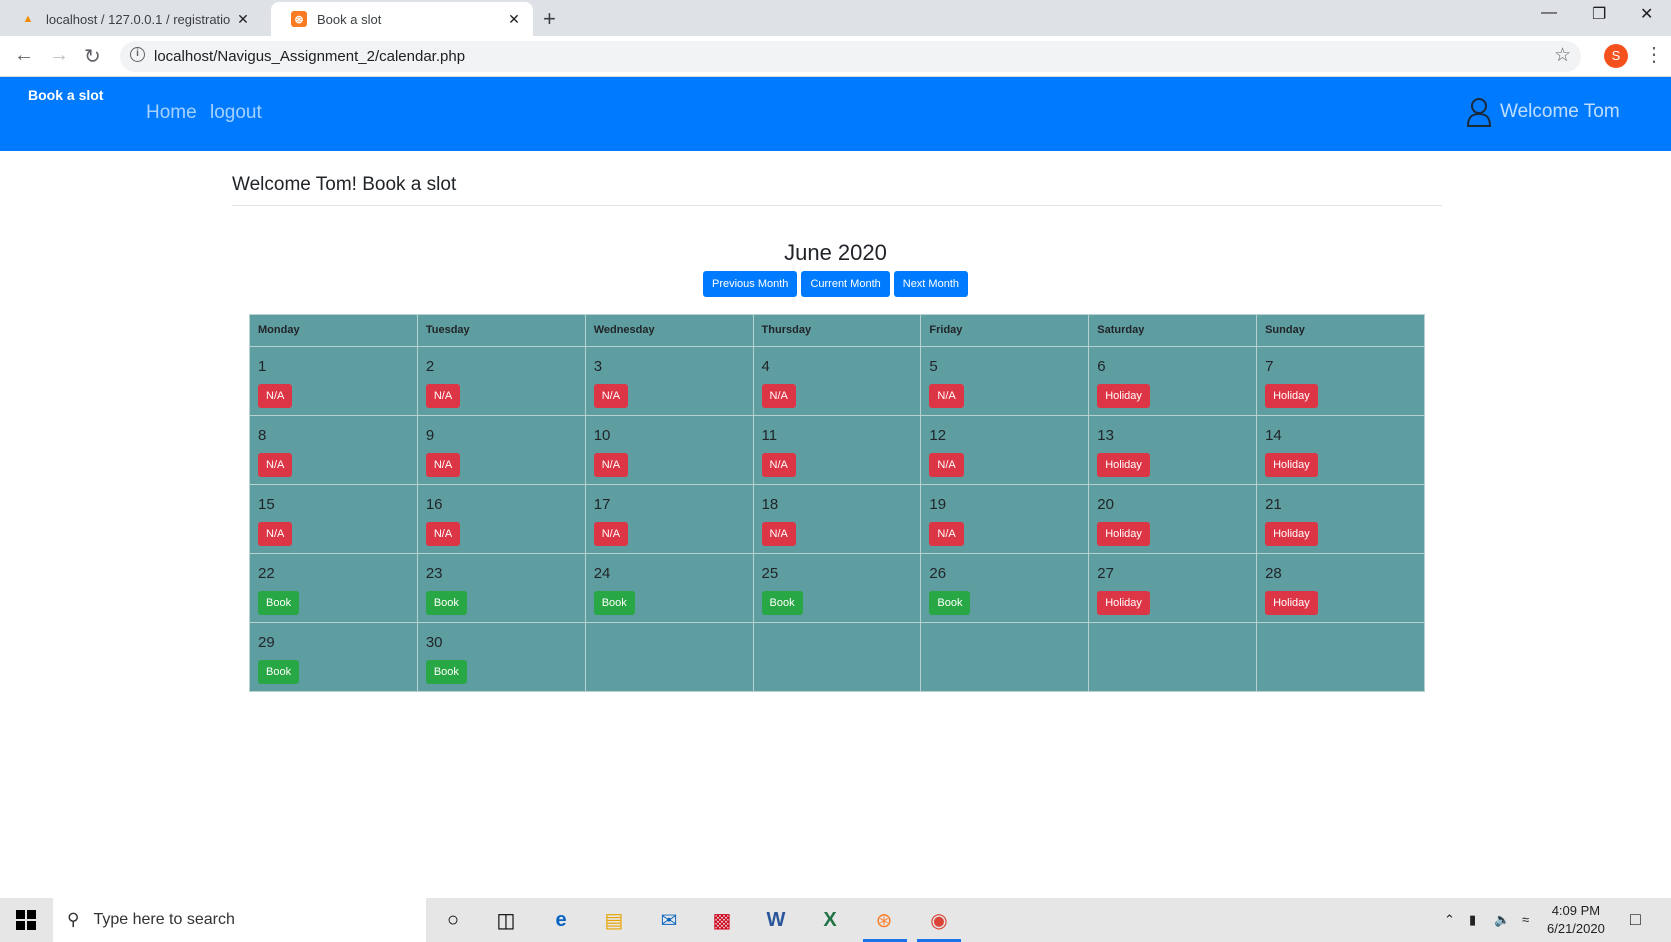 This screenshot has height=942, width=1671. I want to click on calendar-week-row: 1 N/A 2 N/A 3 N/A 4 N/A 5 N/A 6 Holiday 7 Holiday, so click(837, 381).